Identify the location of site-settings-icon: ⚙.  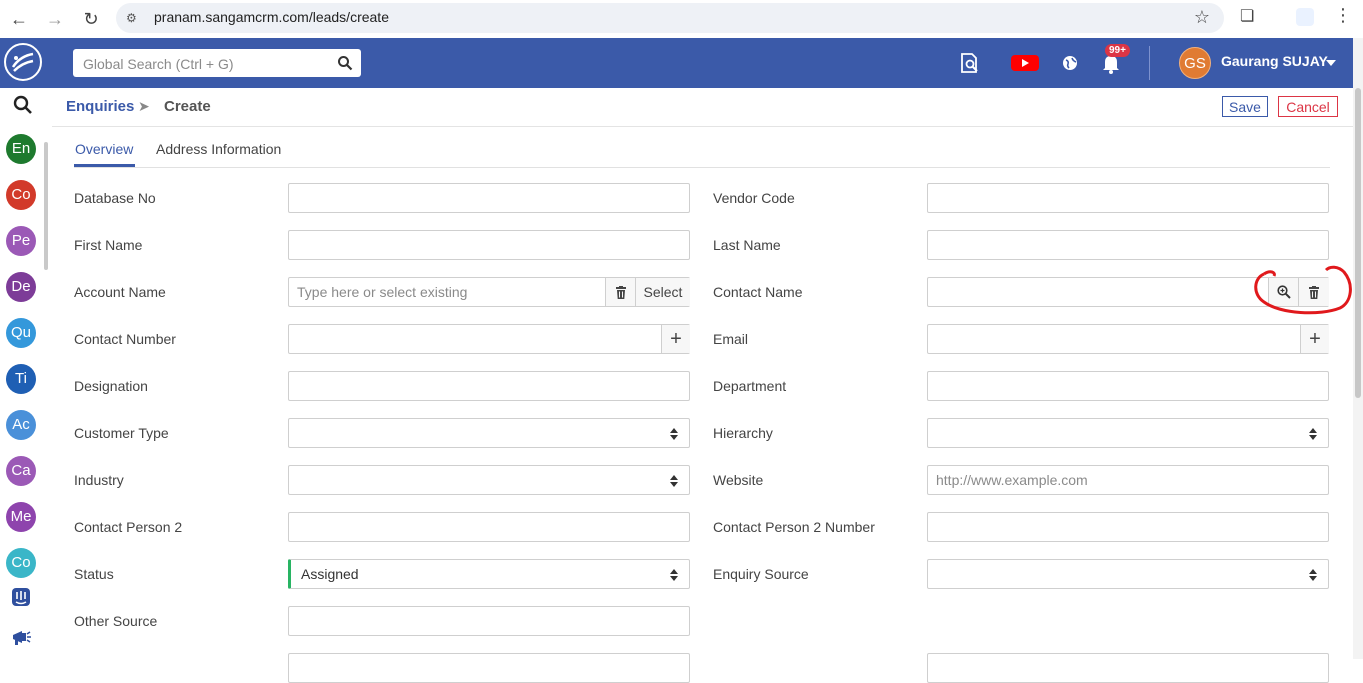
(133, 18).